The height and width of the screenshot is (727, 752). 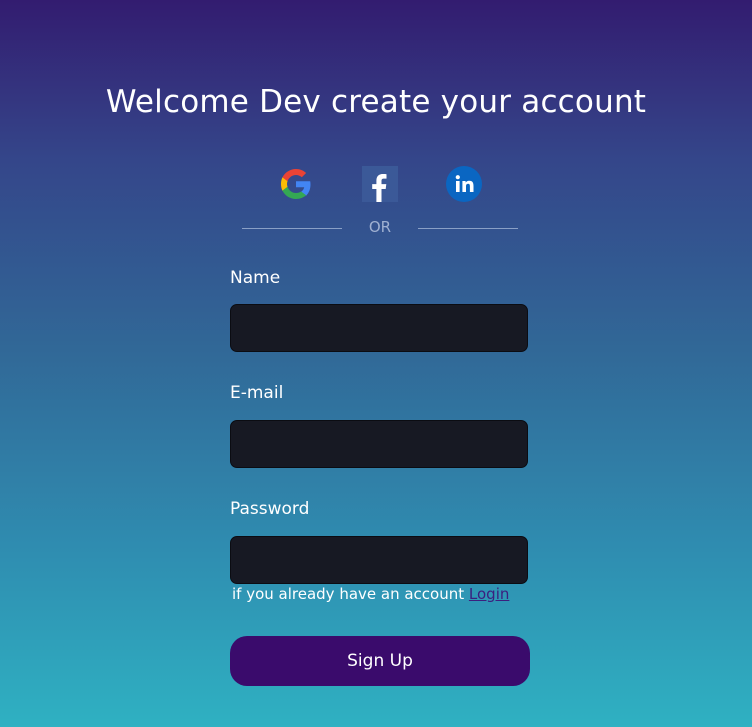 I want to click on page-title: Welcome Dev create your account, so click(x=376, y=102).